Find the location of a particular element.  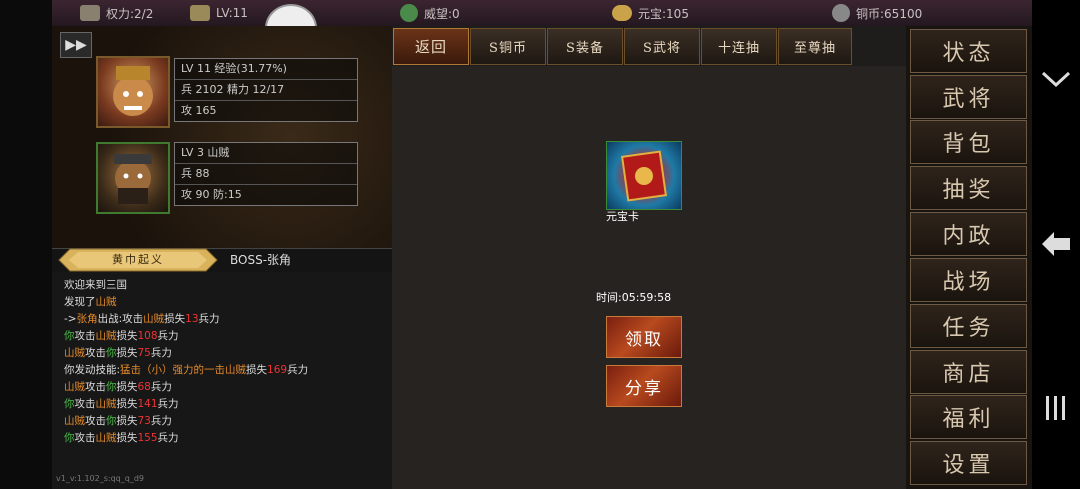

flag-icon is located at coordinates (90, 13).